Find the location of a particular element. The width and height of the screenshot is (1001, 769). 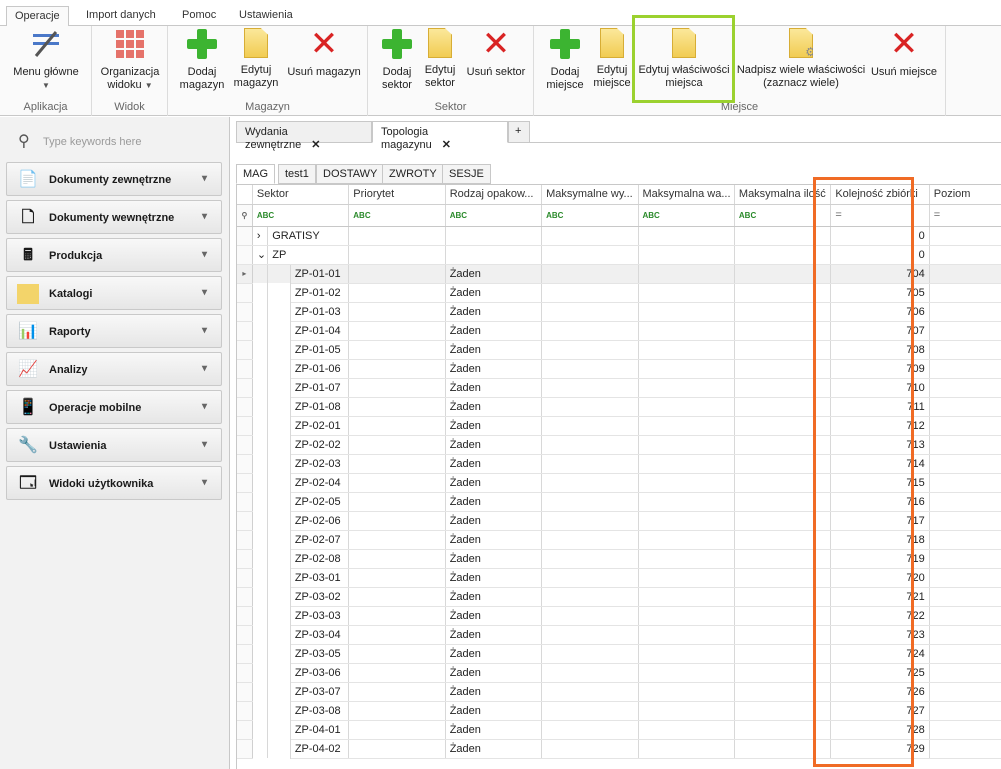

filter-cell-poziom: = is located at coordinates (965, 215).